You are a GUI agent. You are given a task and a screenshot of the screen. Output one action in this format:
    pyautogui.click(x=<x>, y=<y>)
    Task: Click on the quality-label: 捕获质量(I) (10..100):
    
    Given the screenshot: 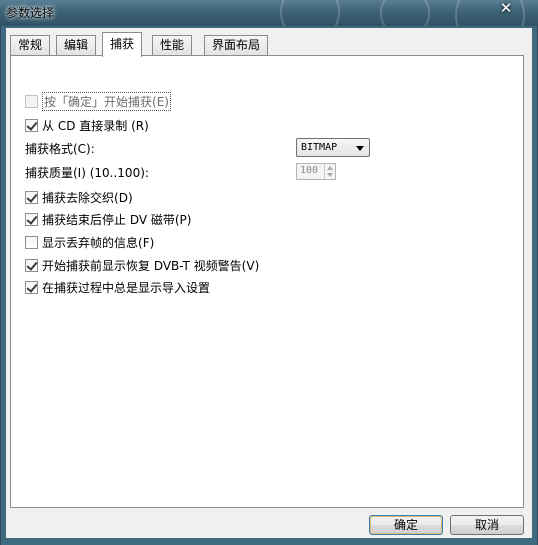 What is the action you would take?
    pyautogui.click(x=87, y=172)
    